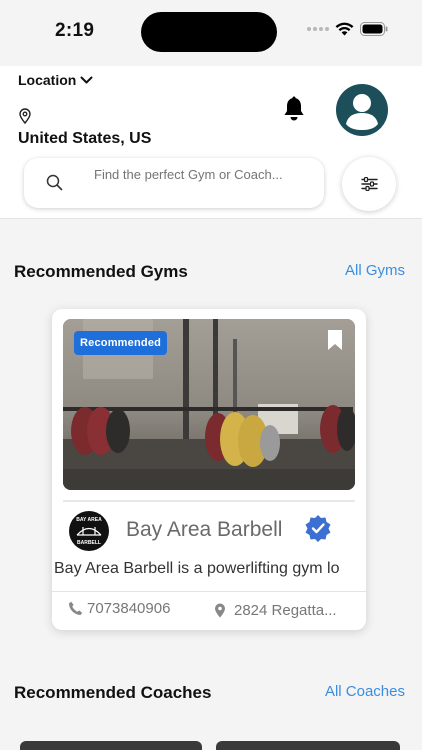 The width and height of the screenshot is (422, 750). What do you see at coordinates (375, 270) in the screenshot?
I see `all-gyms-link: All Gyms` at bounding box center [375, 270].